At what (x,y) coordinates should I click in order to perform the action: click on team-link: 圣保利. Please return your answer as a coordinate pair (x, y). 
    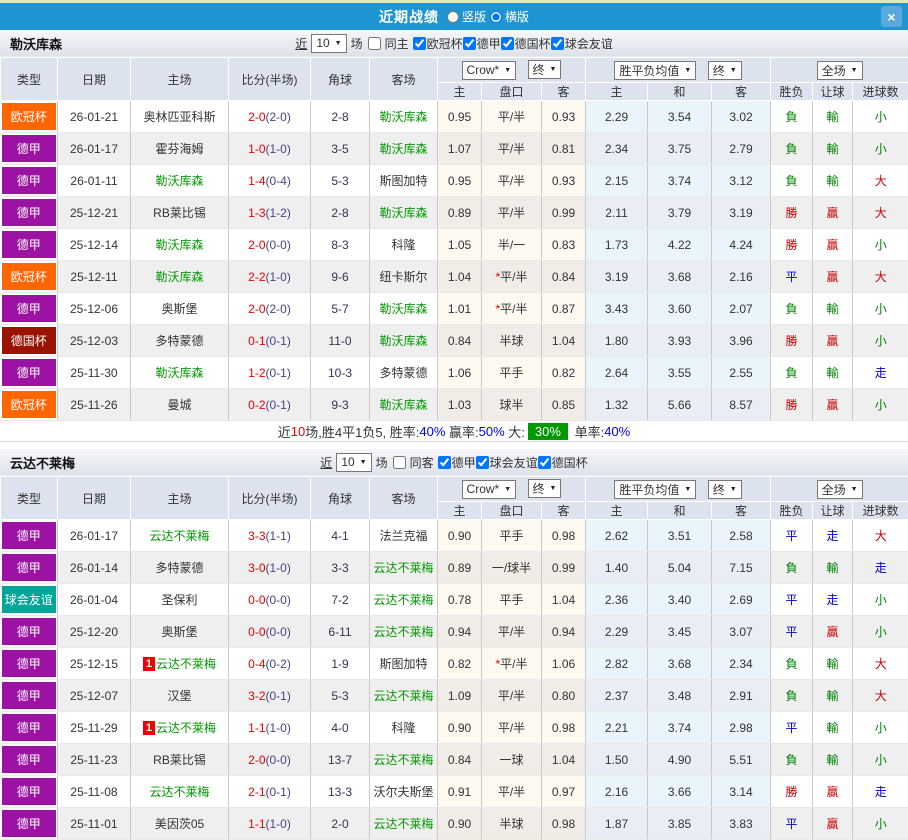
    Looking at the image, I should click on (179, 600).